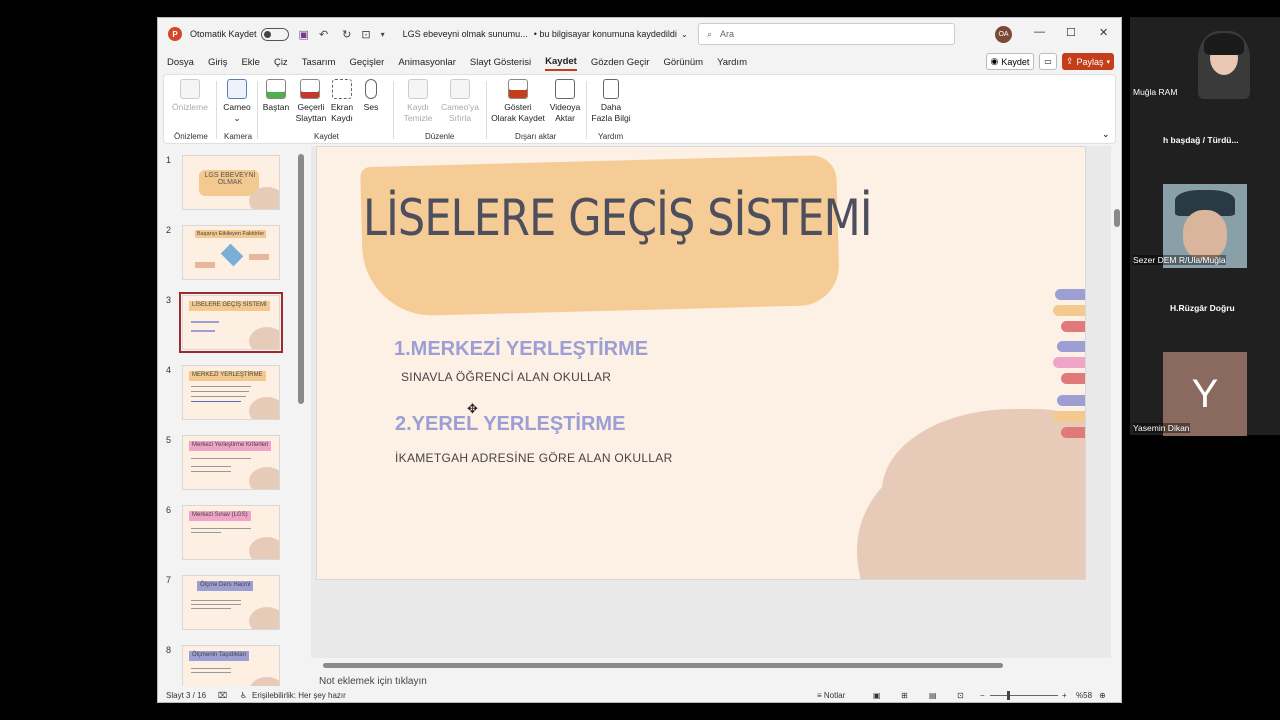 The image size is (1280, 720). I want to click on slide-thumbnail: Ölçmenin Taşıdıkları, so click(231, 665).